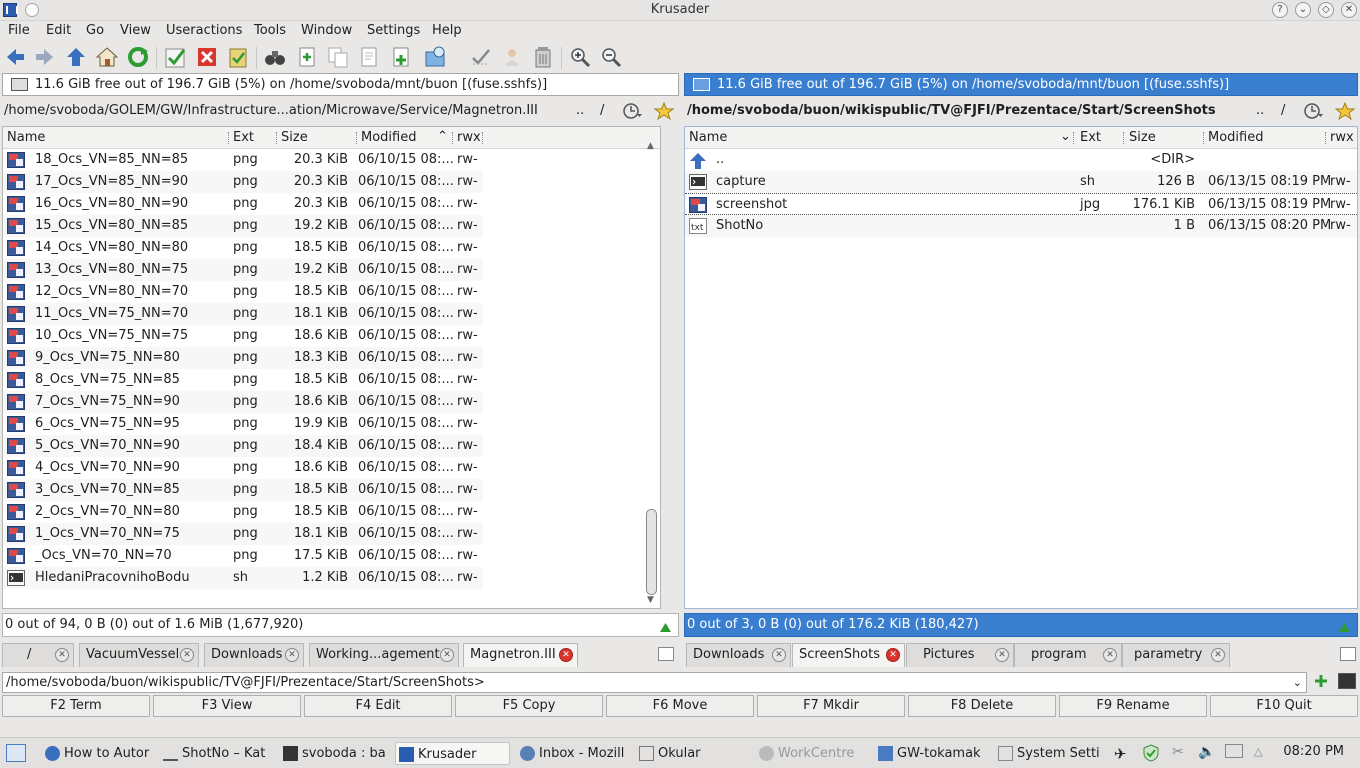 Image resolution: width=1360 pixels, height=768 pixels. I want to click on tray-scissors-icon: ✂, so click(1178, 752).